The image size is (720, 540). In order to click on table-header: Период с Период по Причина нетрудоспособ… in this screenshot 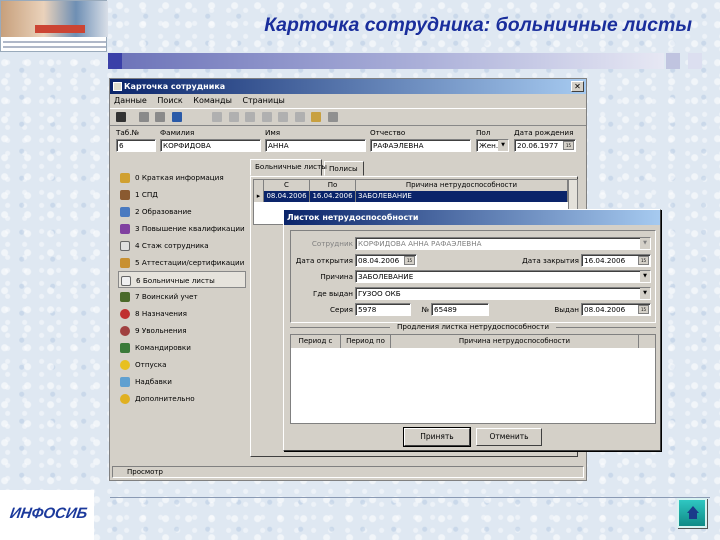, I will do `click(473, 341)`.